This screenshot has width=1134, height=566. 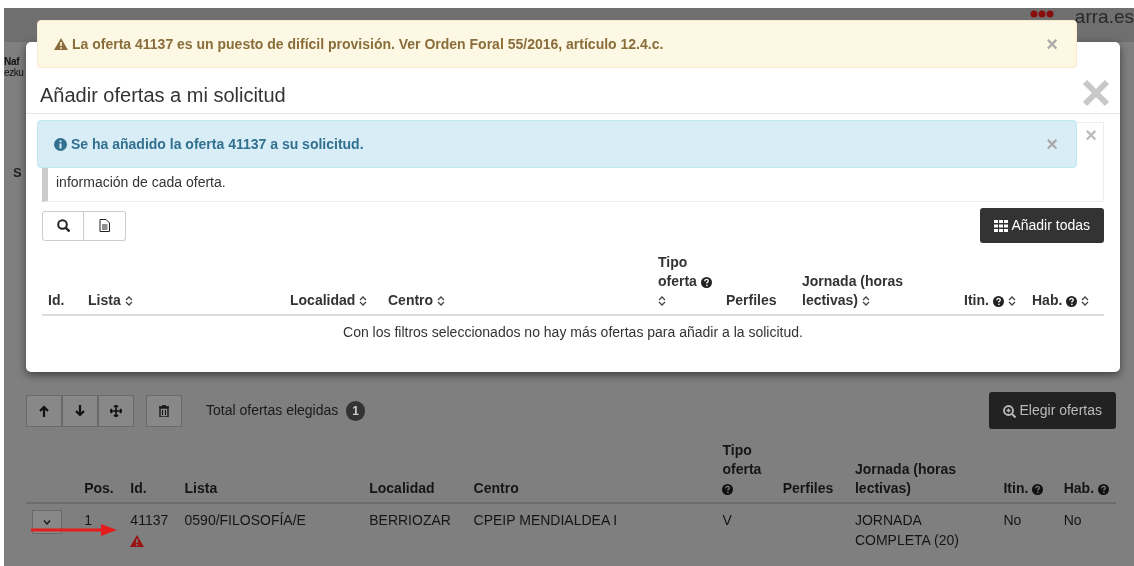 I want to click on help-text: información de cada oferta., so click(x=141, y=182).